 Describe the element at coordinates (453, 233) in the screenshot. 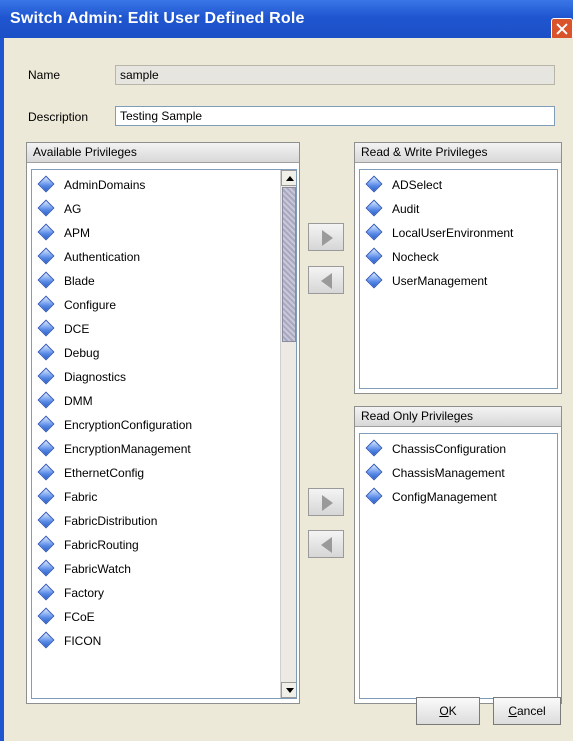

I see `list-item-label: LocalUserEnvironment` at that location.